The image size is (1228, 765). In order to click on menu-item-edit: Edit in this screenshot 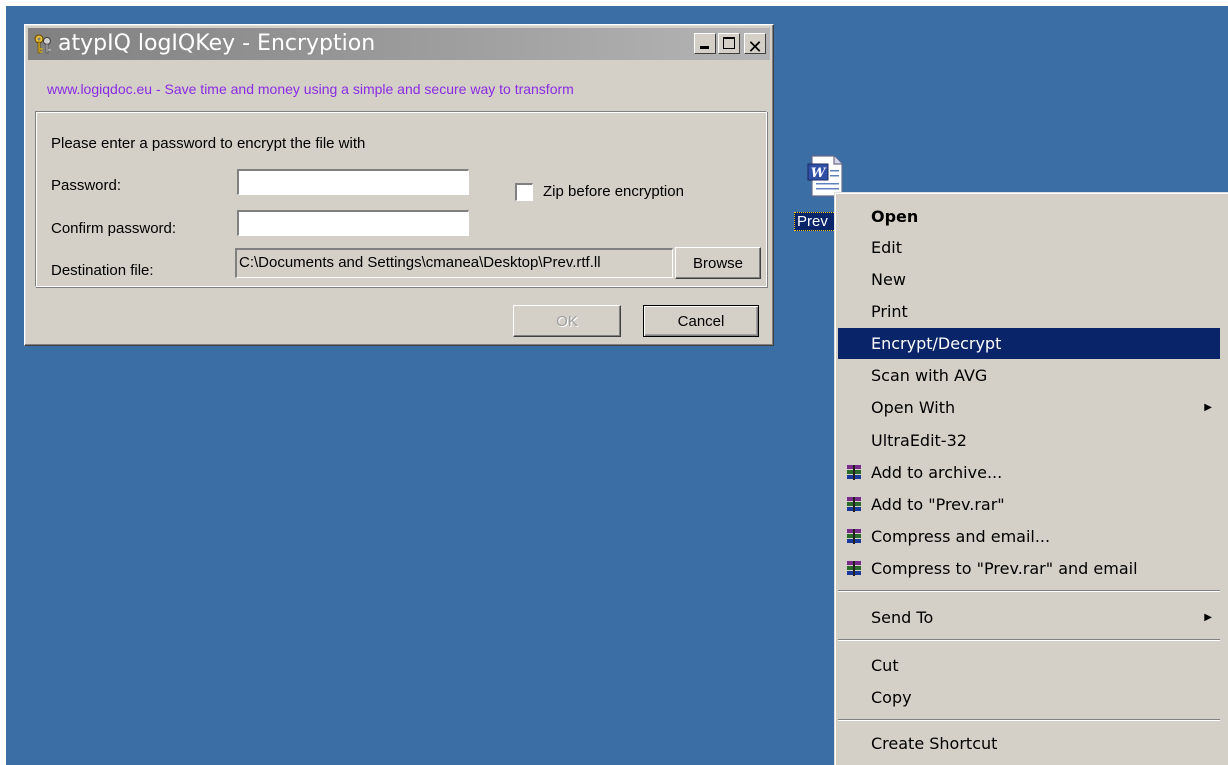, I will do `click(1029, 247)`.